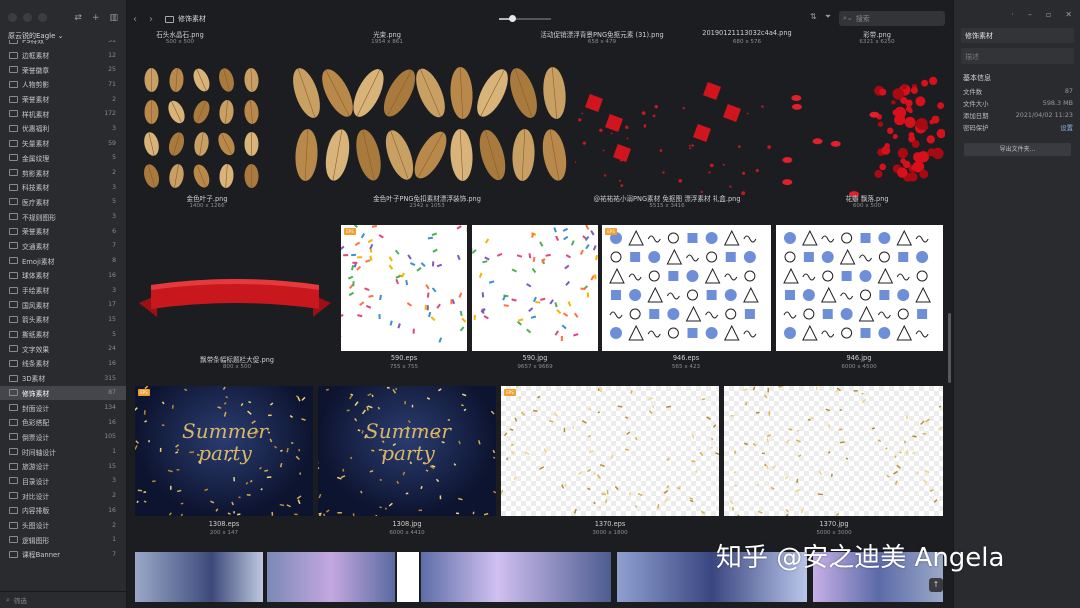  I want to click on asset-name: 彩带.png, so click(877, 34).